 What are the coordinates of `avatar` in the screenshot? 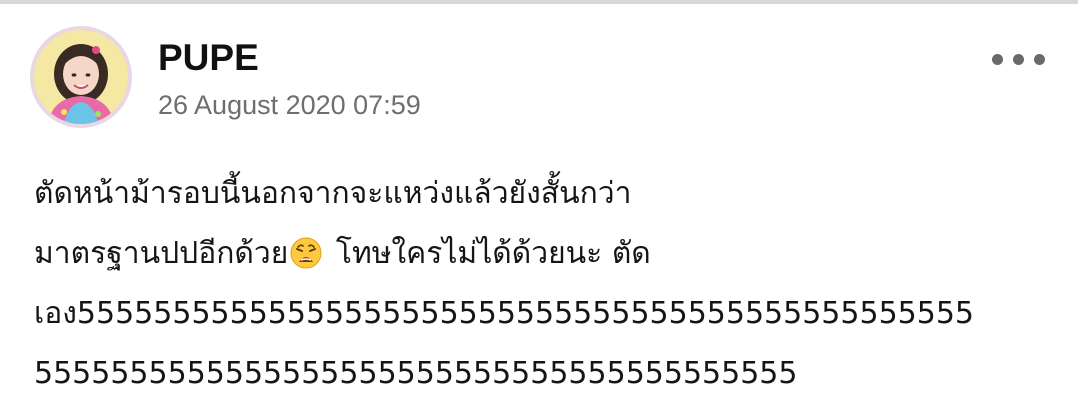 It's located at (81, 77).